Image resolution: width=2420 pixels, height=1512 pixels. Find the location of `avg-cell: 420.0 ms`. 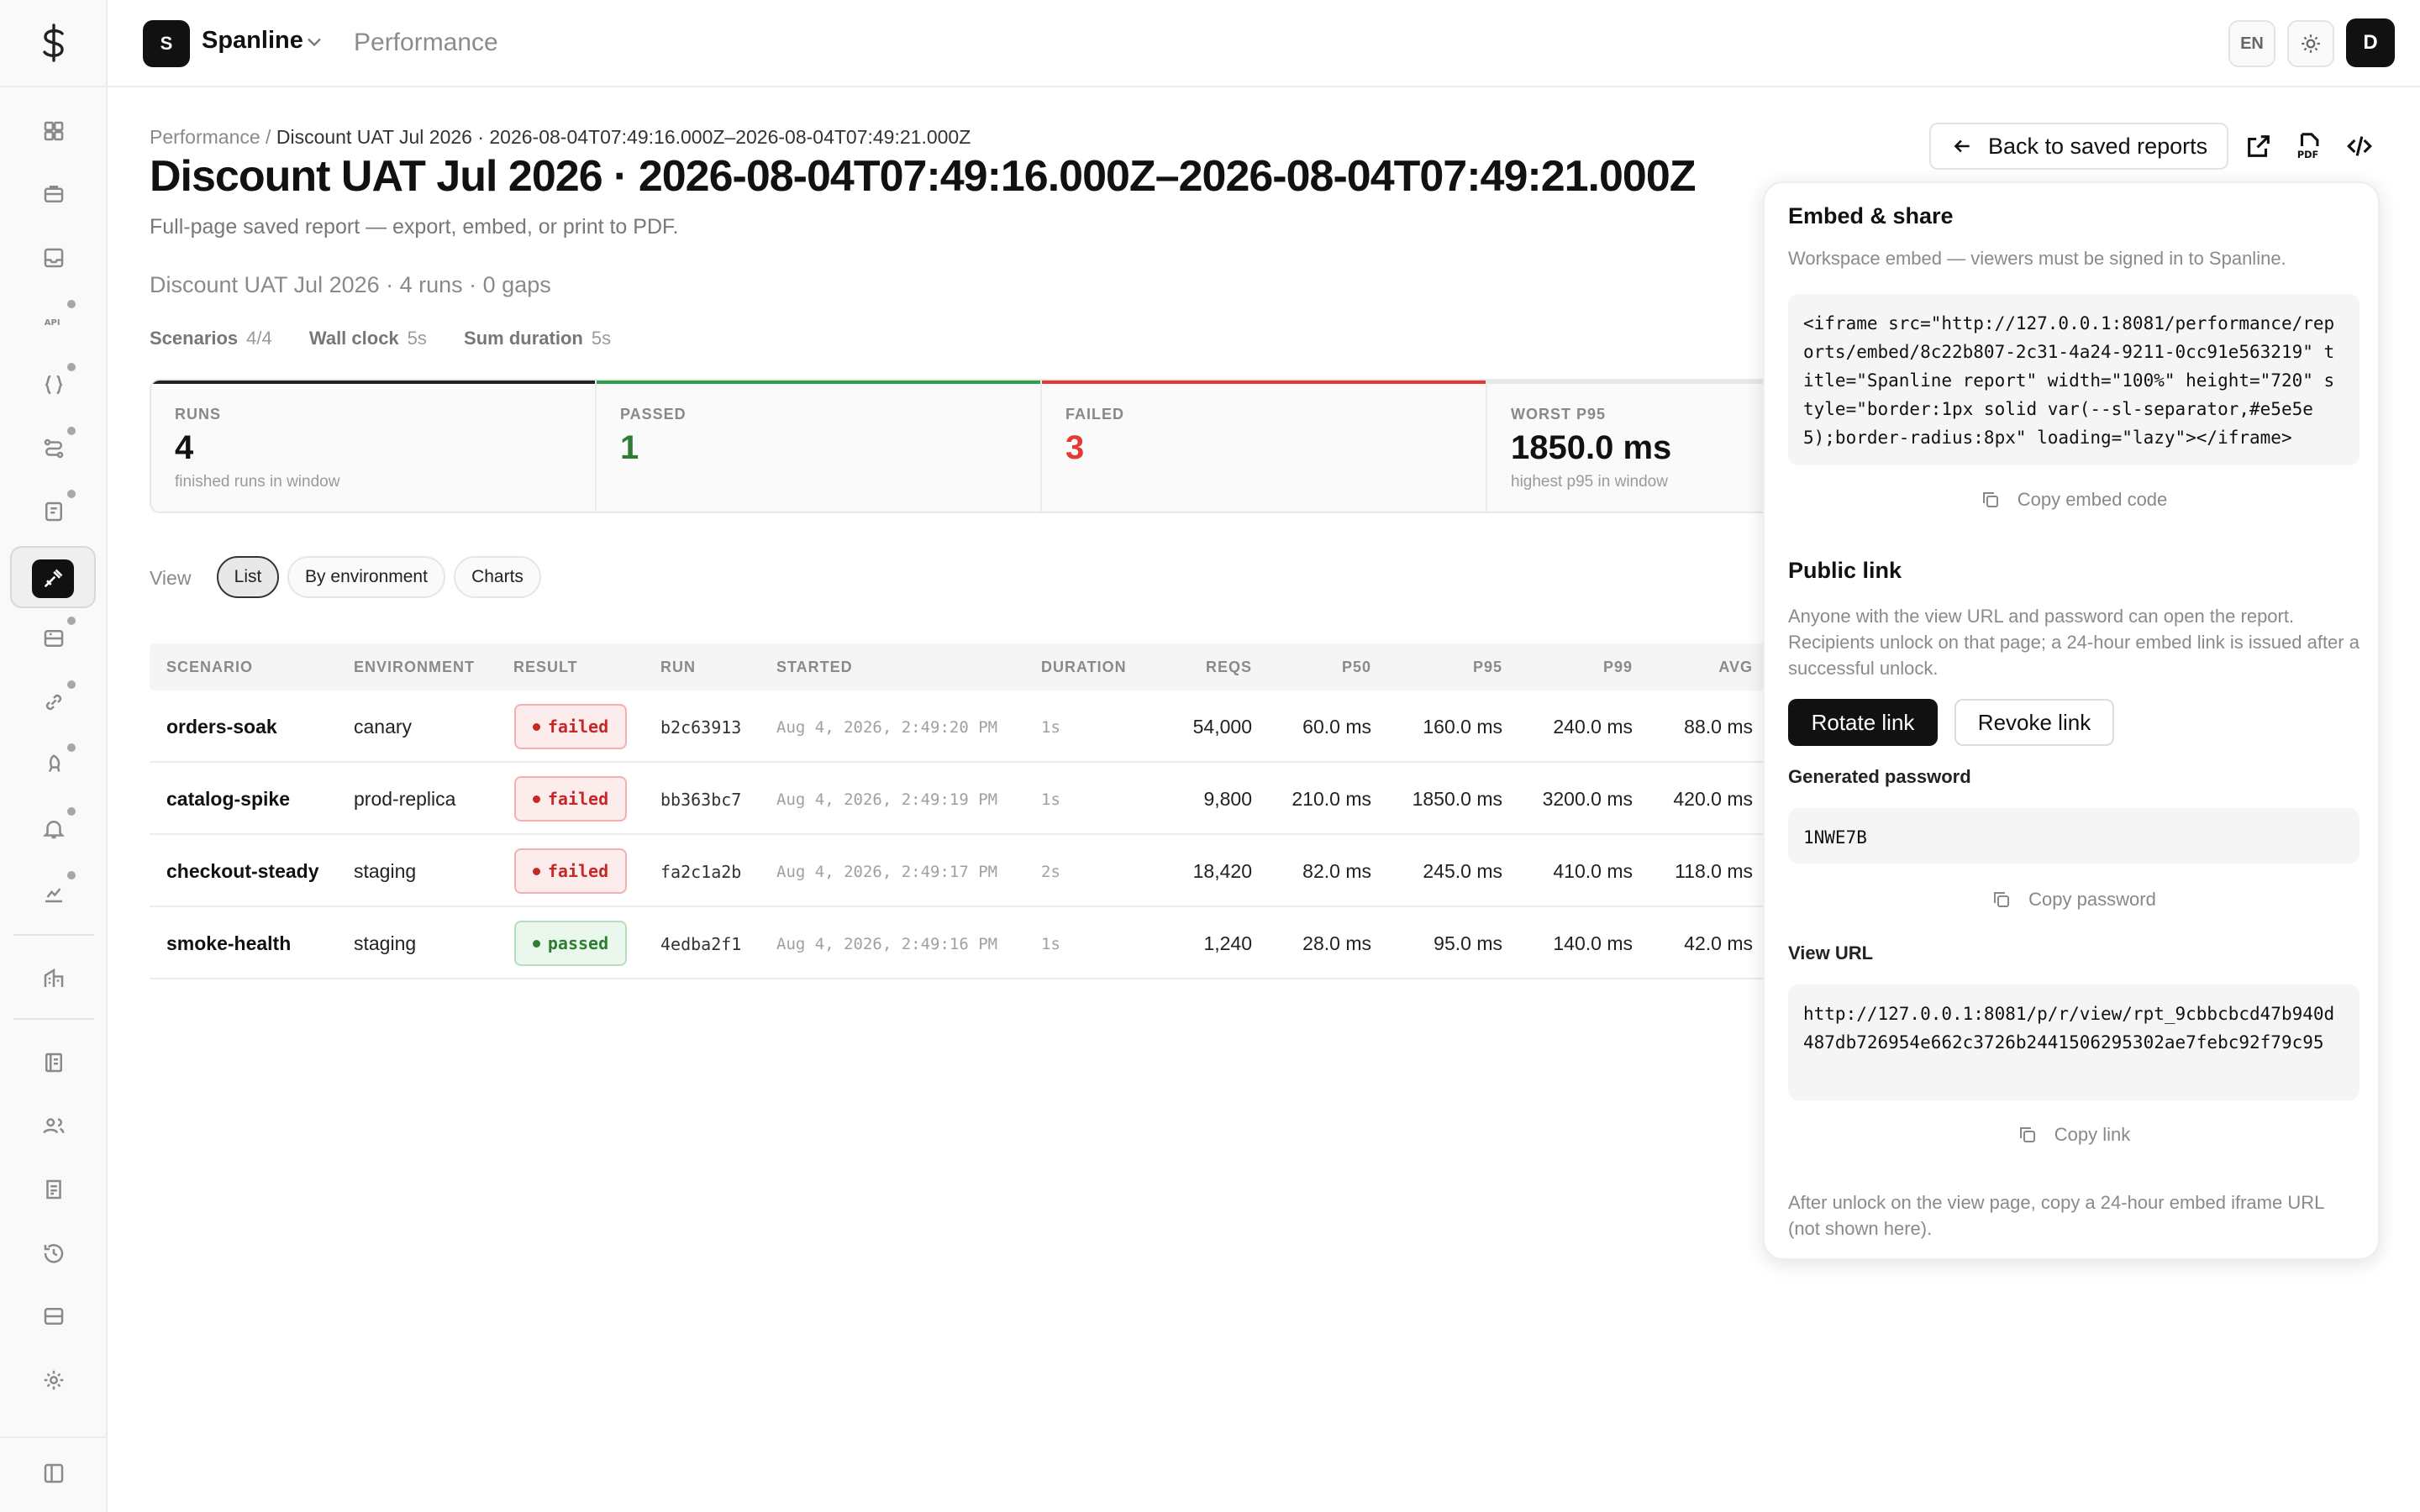

avg-cell: 420.0 ms is located at coordinates (1713, 799).